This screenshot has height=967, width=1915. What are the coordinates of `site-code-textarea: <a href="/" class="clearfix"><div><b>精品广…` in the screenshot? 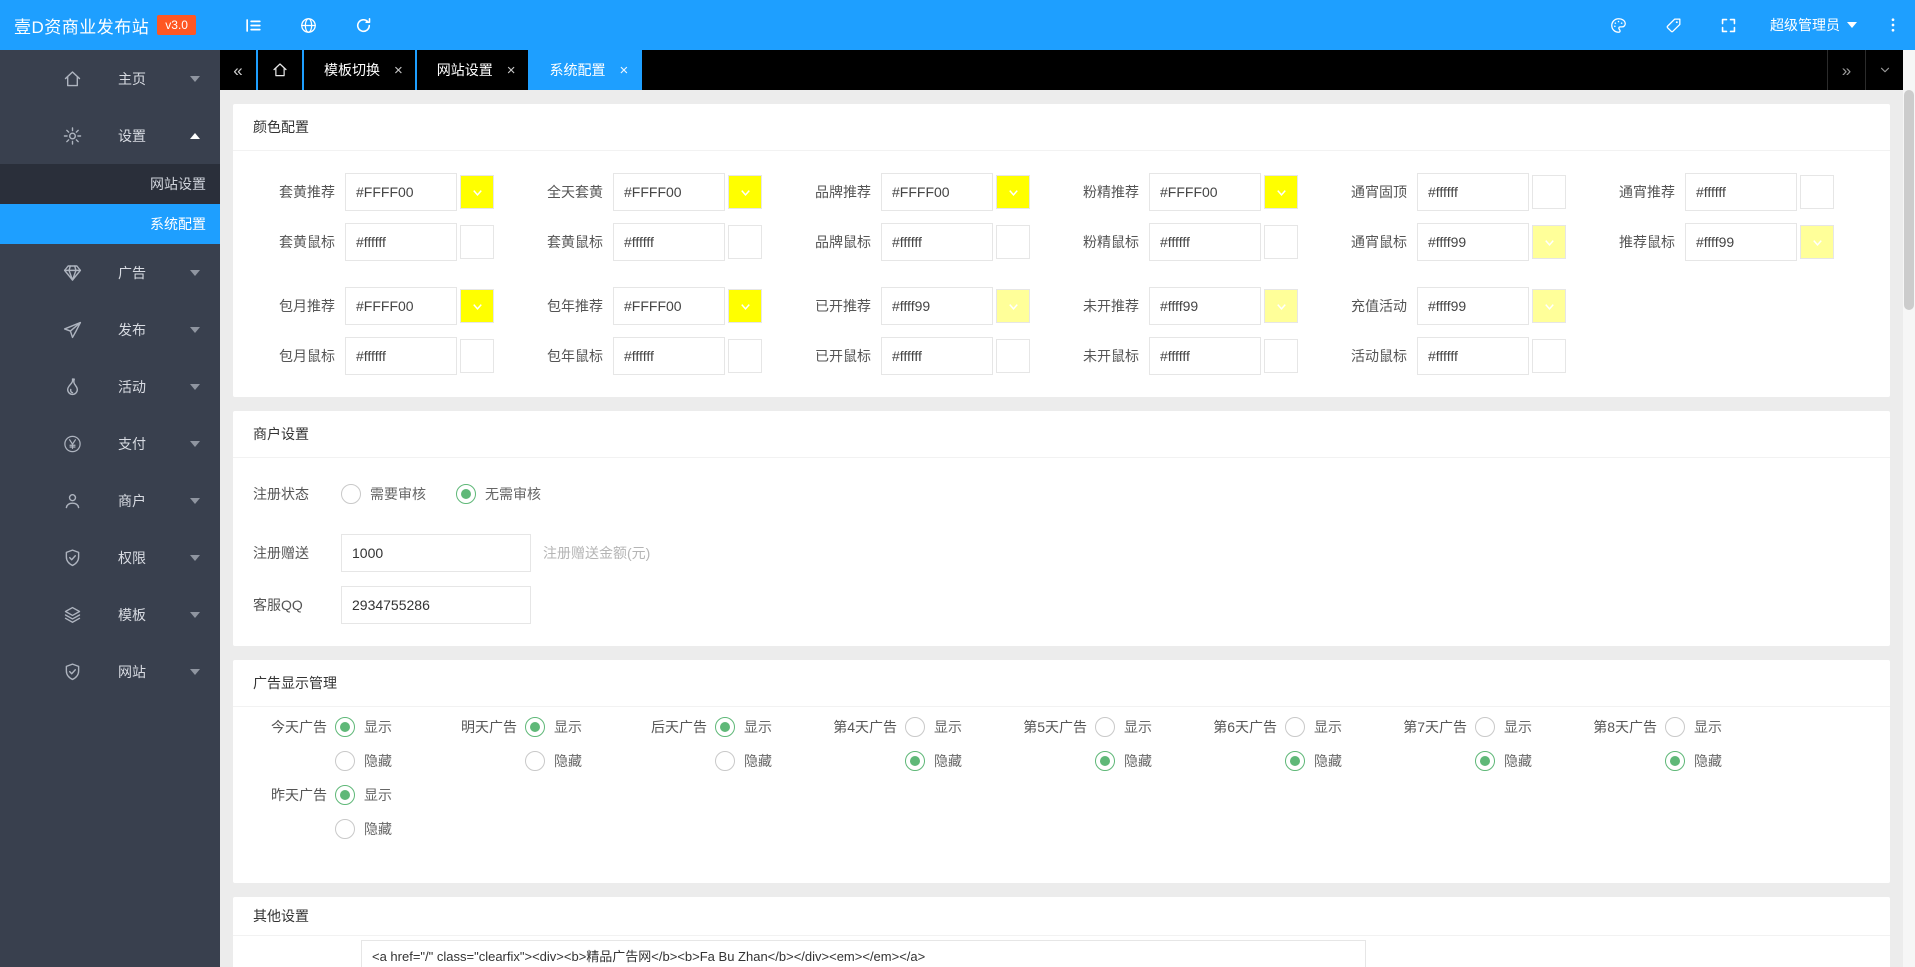 It's located at (863, 953).